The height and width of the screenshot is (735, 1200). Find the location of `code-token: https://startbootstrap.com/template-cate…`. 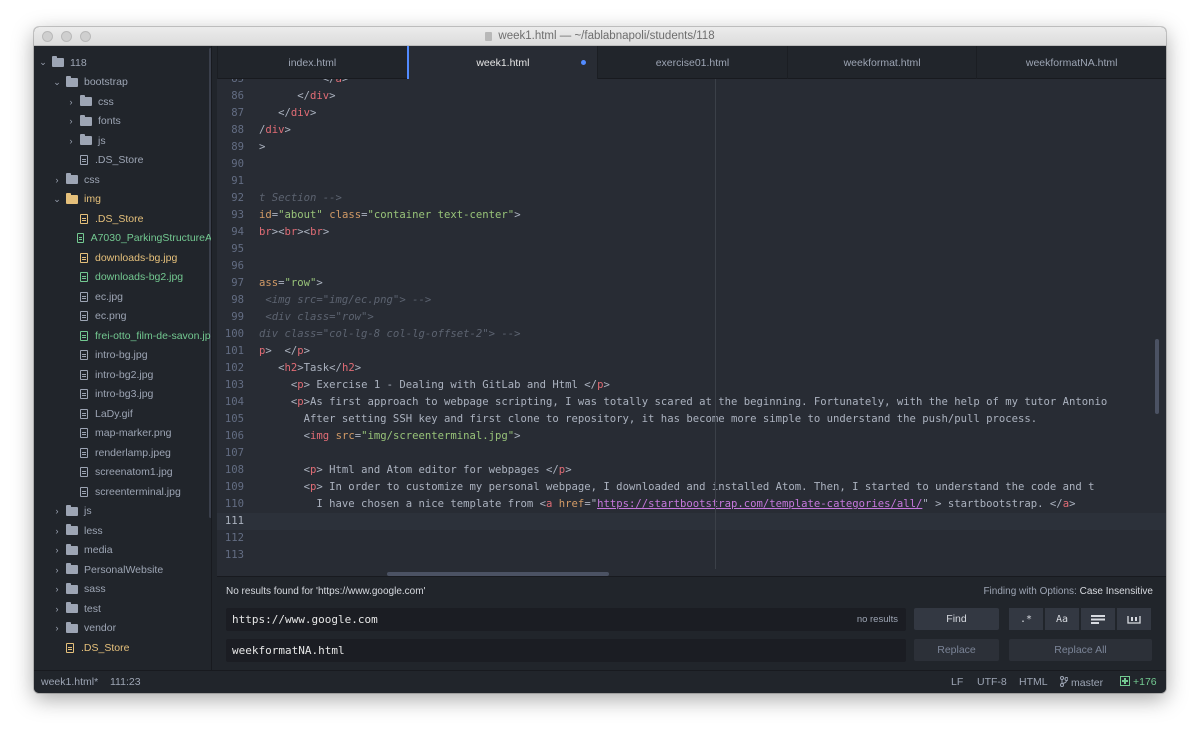

code-token: https://startbootstrap.com/template-cate… is located at coordinates (760, 504).